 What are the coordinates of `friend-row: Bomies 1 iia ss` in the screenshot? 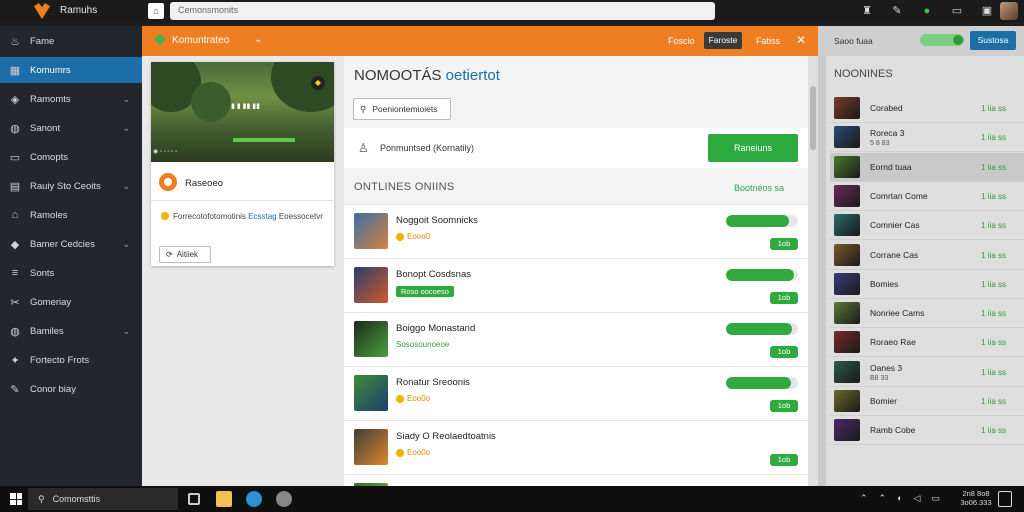 It's located at (927, 284).